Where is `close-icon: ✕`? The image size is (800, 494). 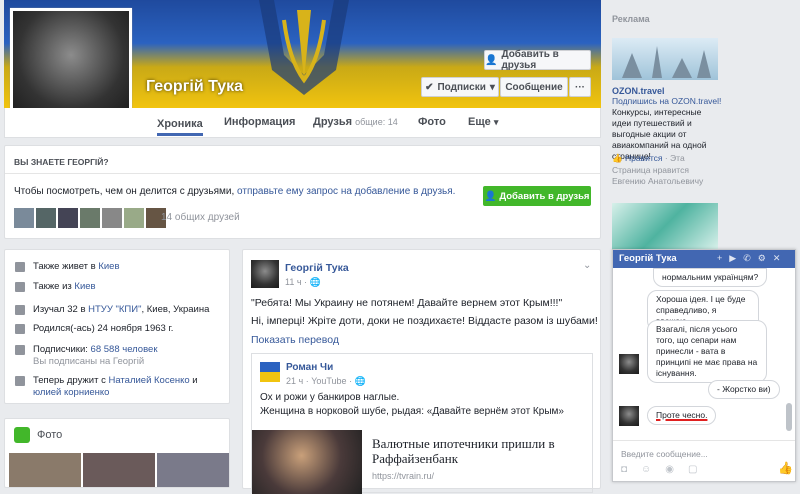 close-icon: ✕ is located at coordinates (777, 258).